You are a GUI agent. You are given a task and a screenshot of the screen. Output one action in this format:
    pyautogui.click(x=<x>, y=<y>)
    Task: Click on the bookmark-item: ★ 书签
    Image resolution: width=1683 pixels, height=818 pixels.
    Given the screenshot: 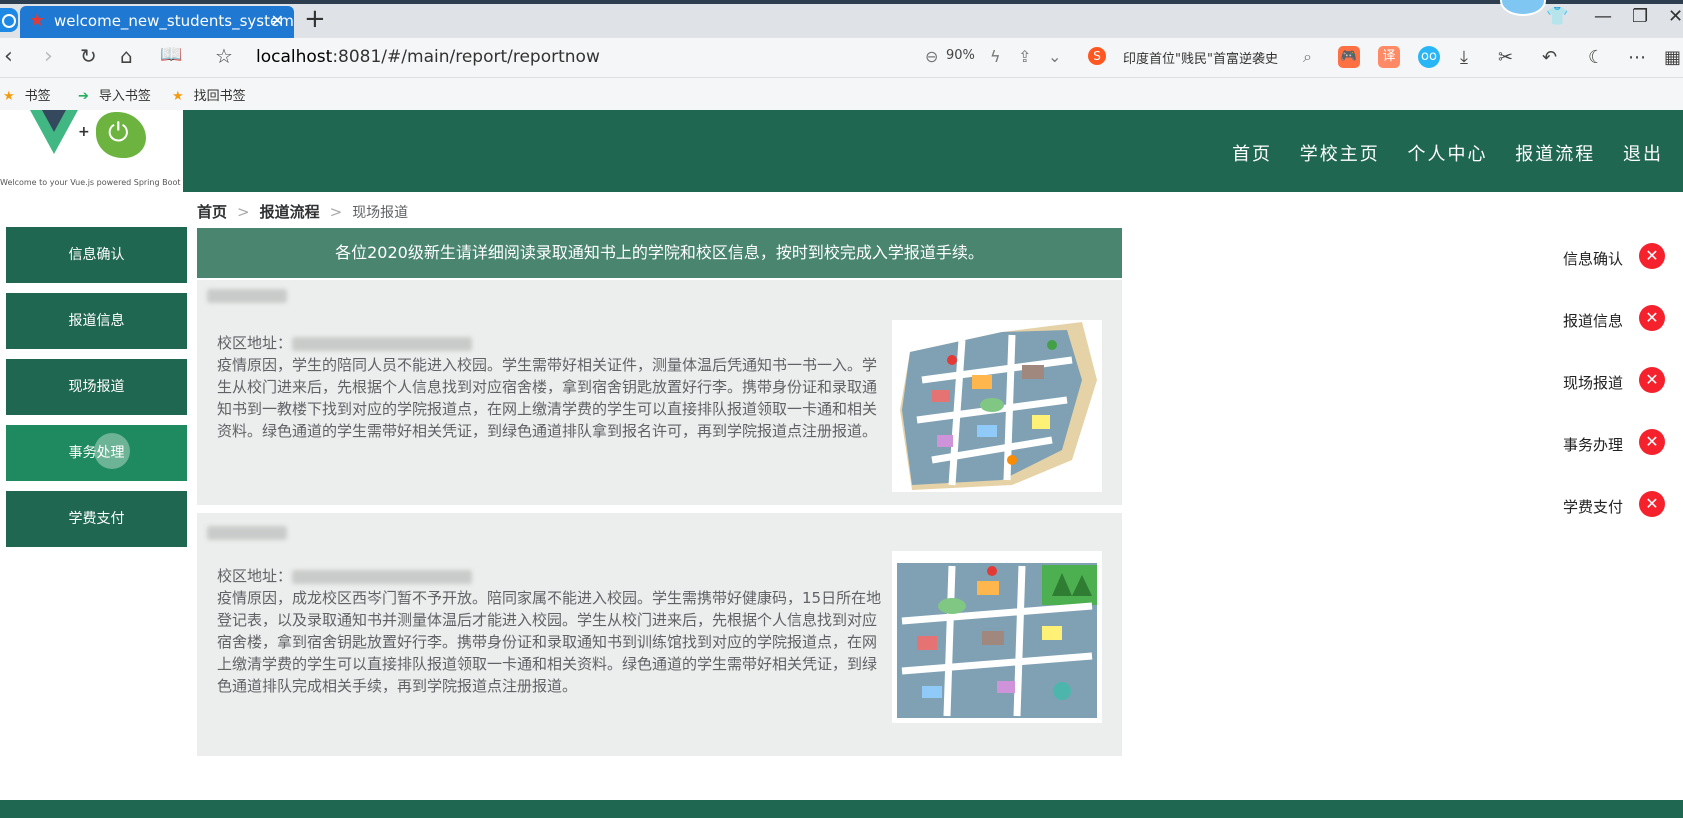 What is the action you would take?
    pyautogui.click(x=27, y=94)
    